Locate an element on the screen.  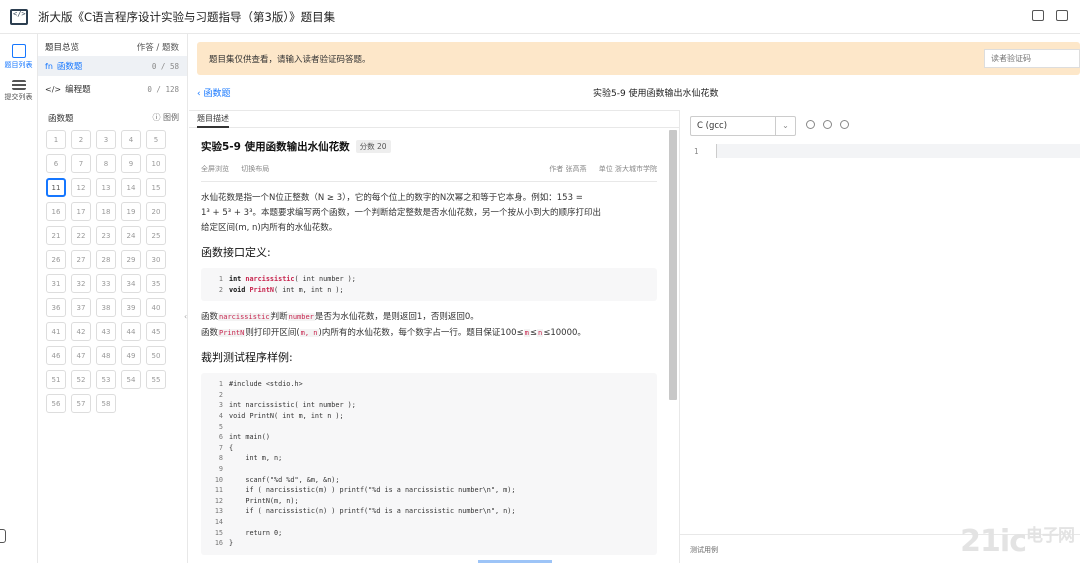
note-text: 是否为水仙花数，是则返回1，否则返回0。 is located at coordinates (396, 317).